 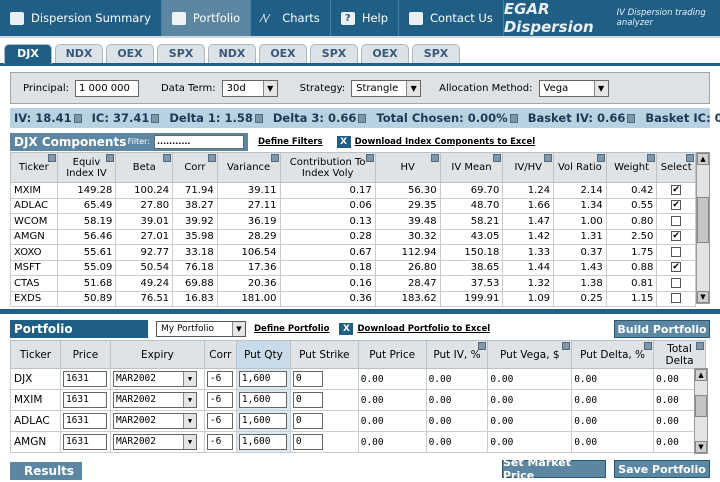 I want to click on col-total-delta: Total Delta, so click(x=679, y=354).